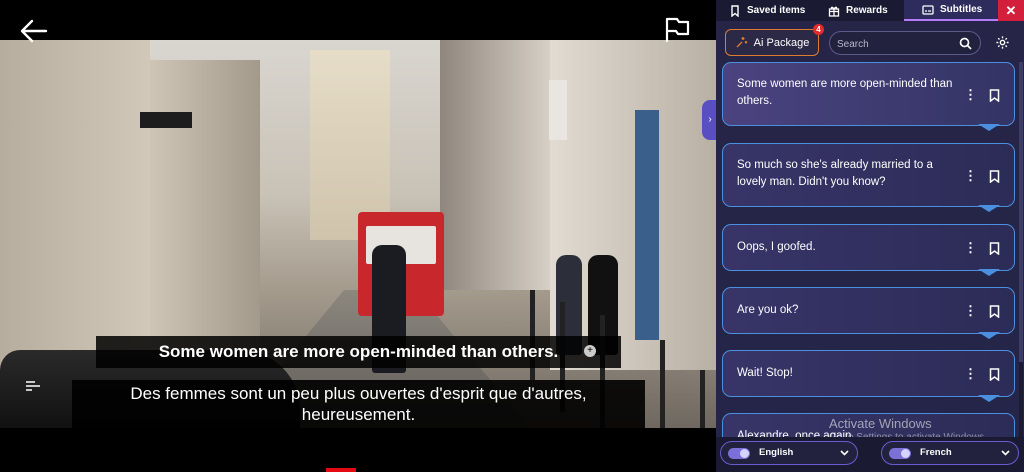 Image resolution: width=1024 pixels, height=472 pixels. Describe the element at coordinates (739, 453) in the screenshot. I see `primary-language-toggle` at that location.